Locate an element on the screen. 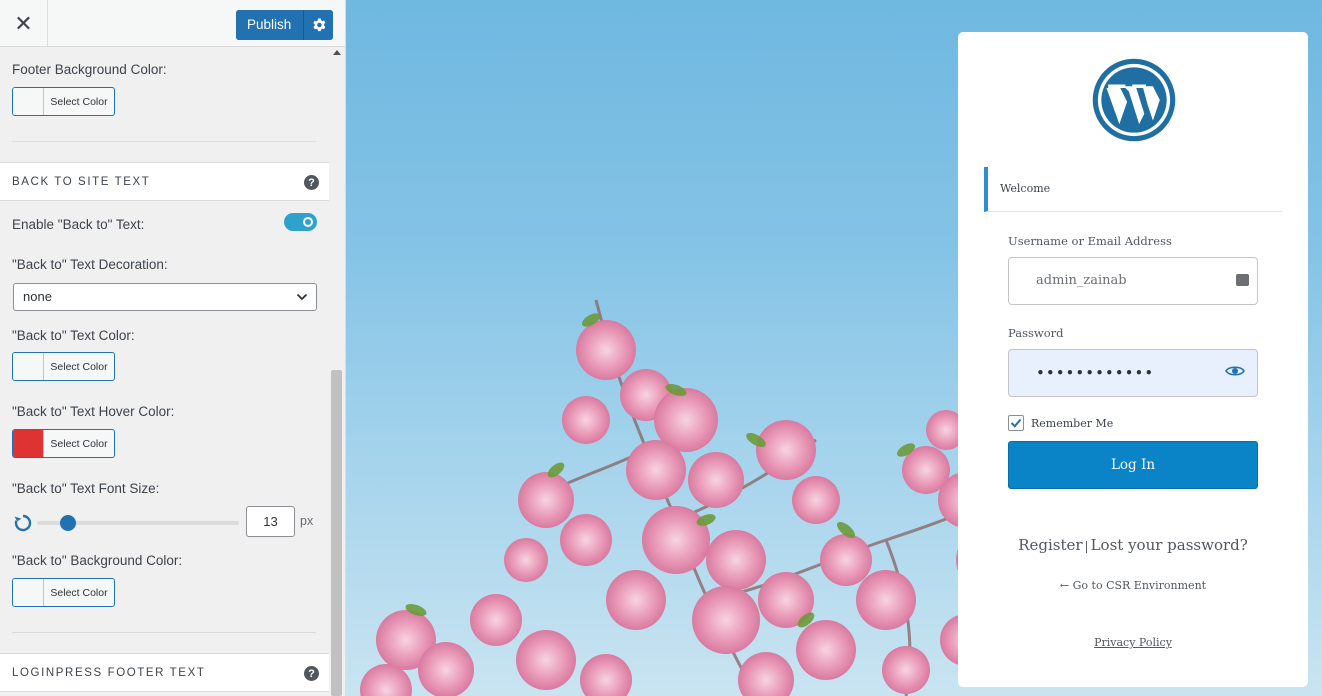 Image resolution: width=1322 pixels, height=696 pixels. enable-back-to-label: Enable "Back to" Text: is located at coordinates (78, 224).